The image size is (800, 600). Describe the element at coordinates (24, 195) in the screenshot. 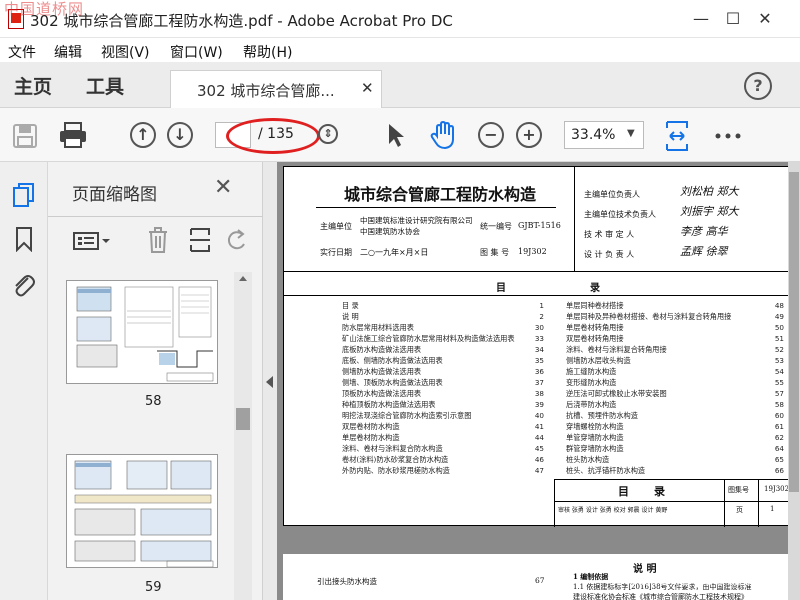

I see `page-thumbnails-icon` at that location.